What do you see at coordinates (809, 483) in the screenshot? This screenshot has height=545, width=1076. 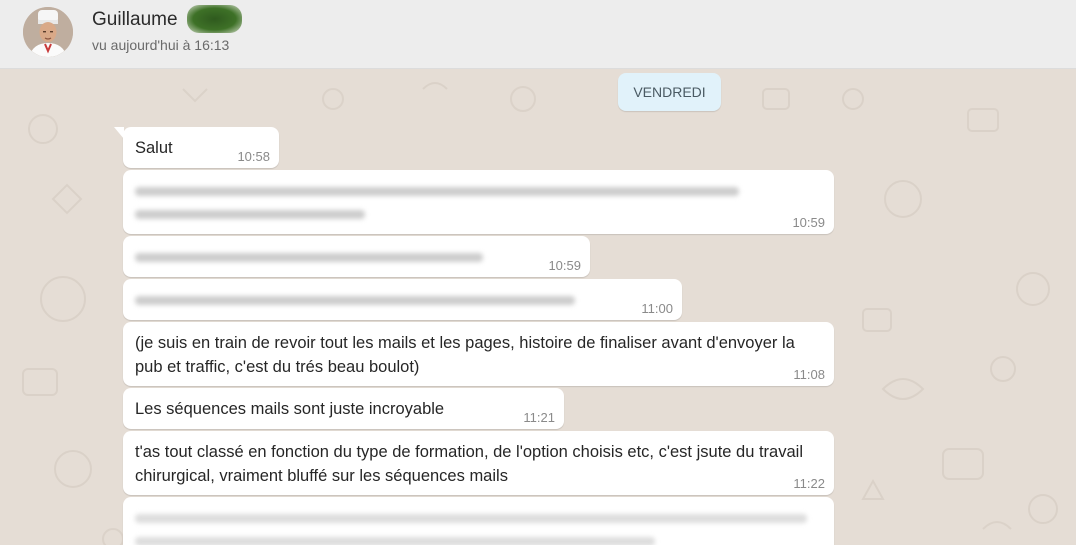 I see `message-time: 11:22` at bounding box center [809, 483].